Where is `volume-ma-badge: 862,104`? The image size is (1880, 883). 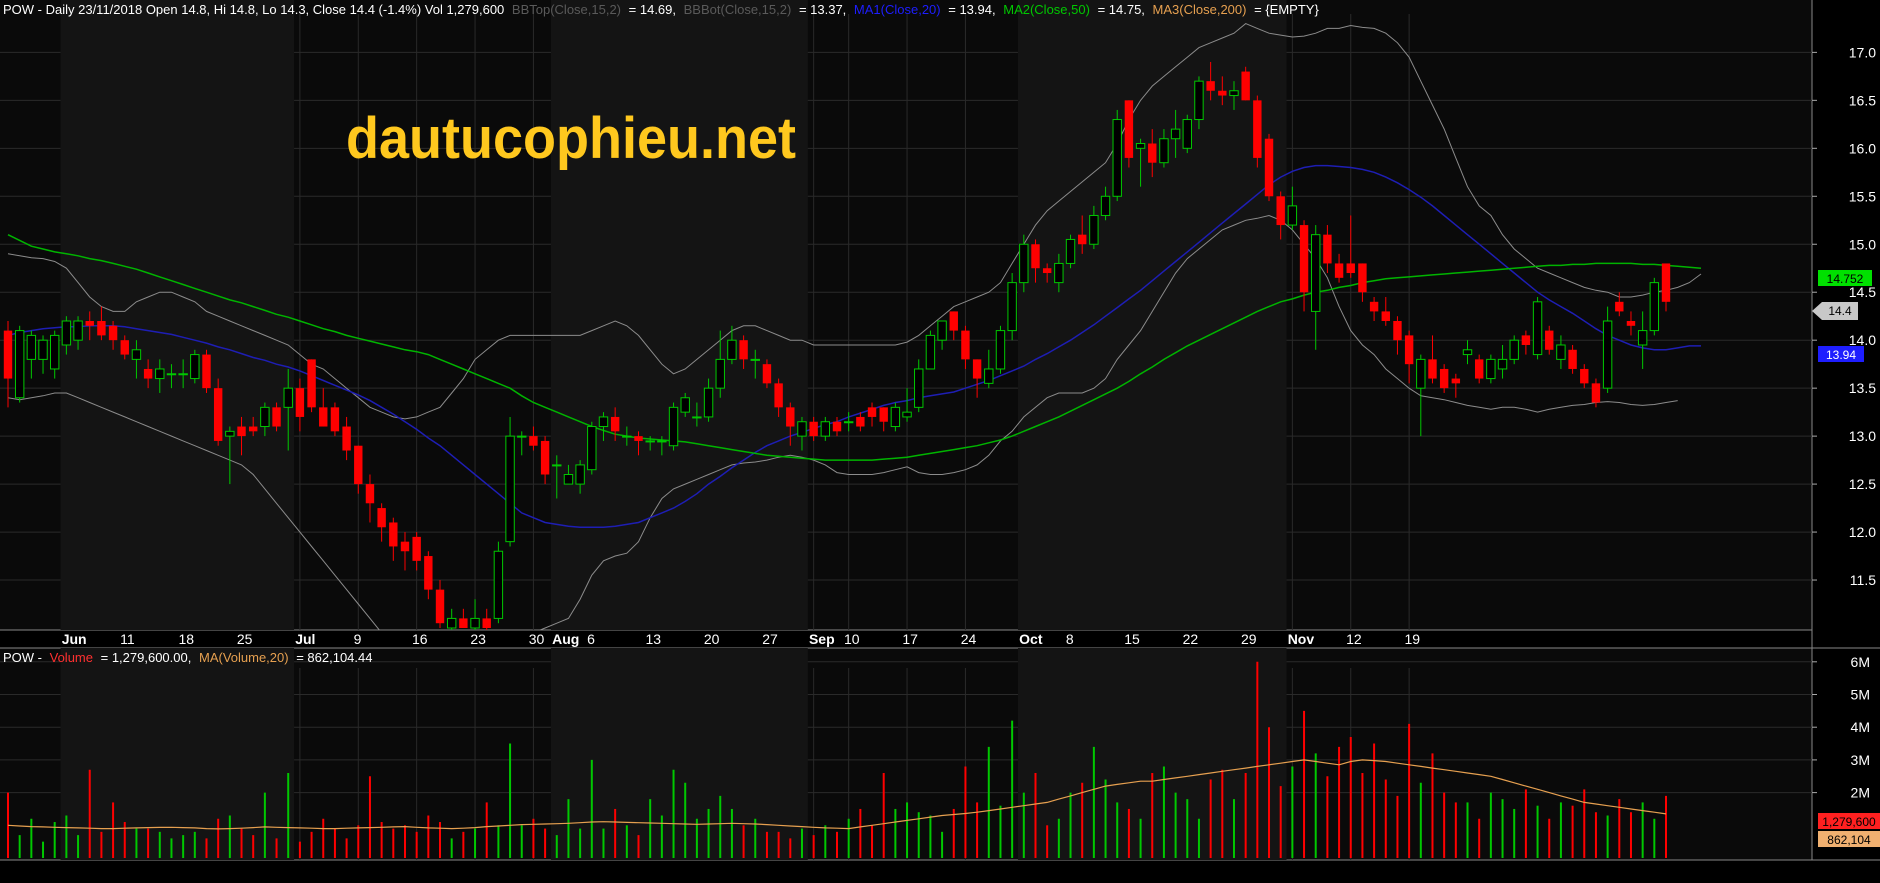
volume-ma-badge: 862,104 is located at coordinates (1849, 839).